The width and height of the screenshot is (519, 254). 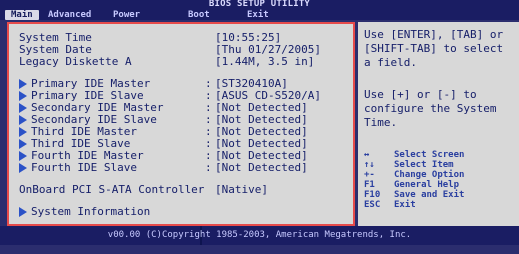 What do you see at coordinates (372, 205) in the screenshot?
I see `key-legend-key: ESC` at bounding box center [372, 205].